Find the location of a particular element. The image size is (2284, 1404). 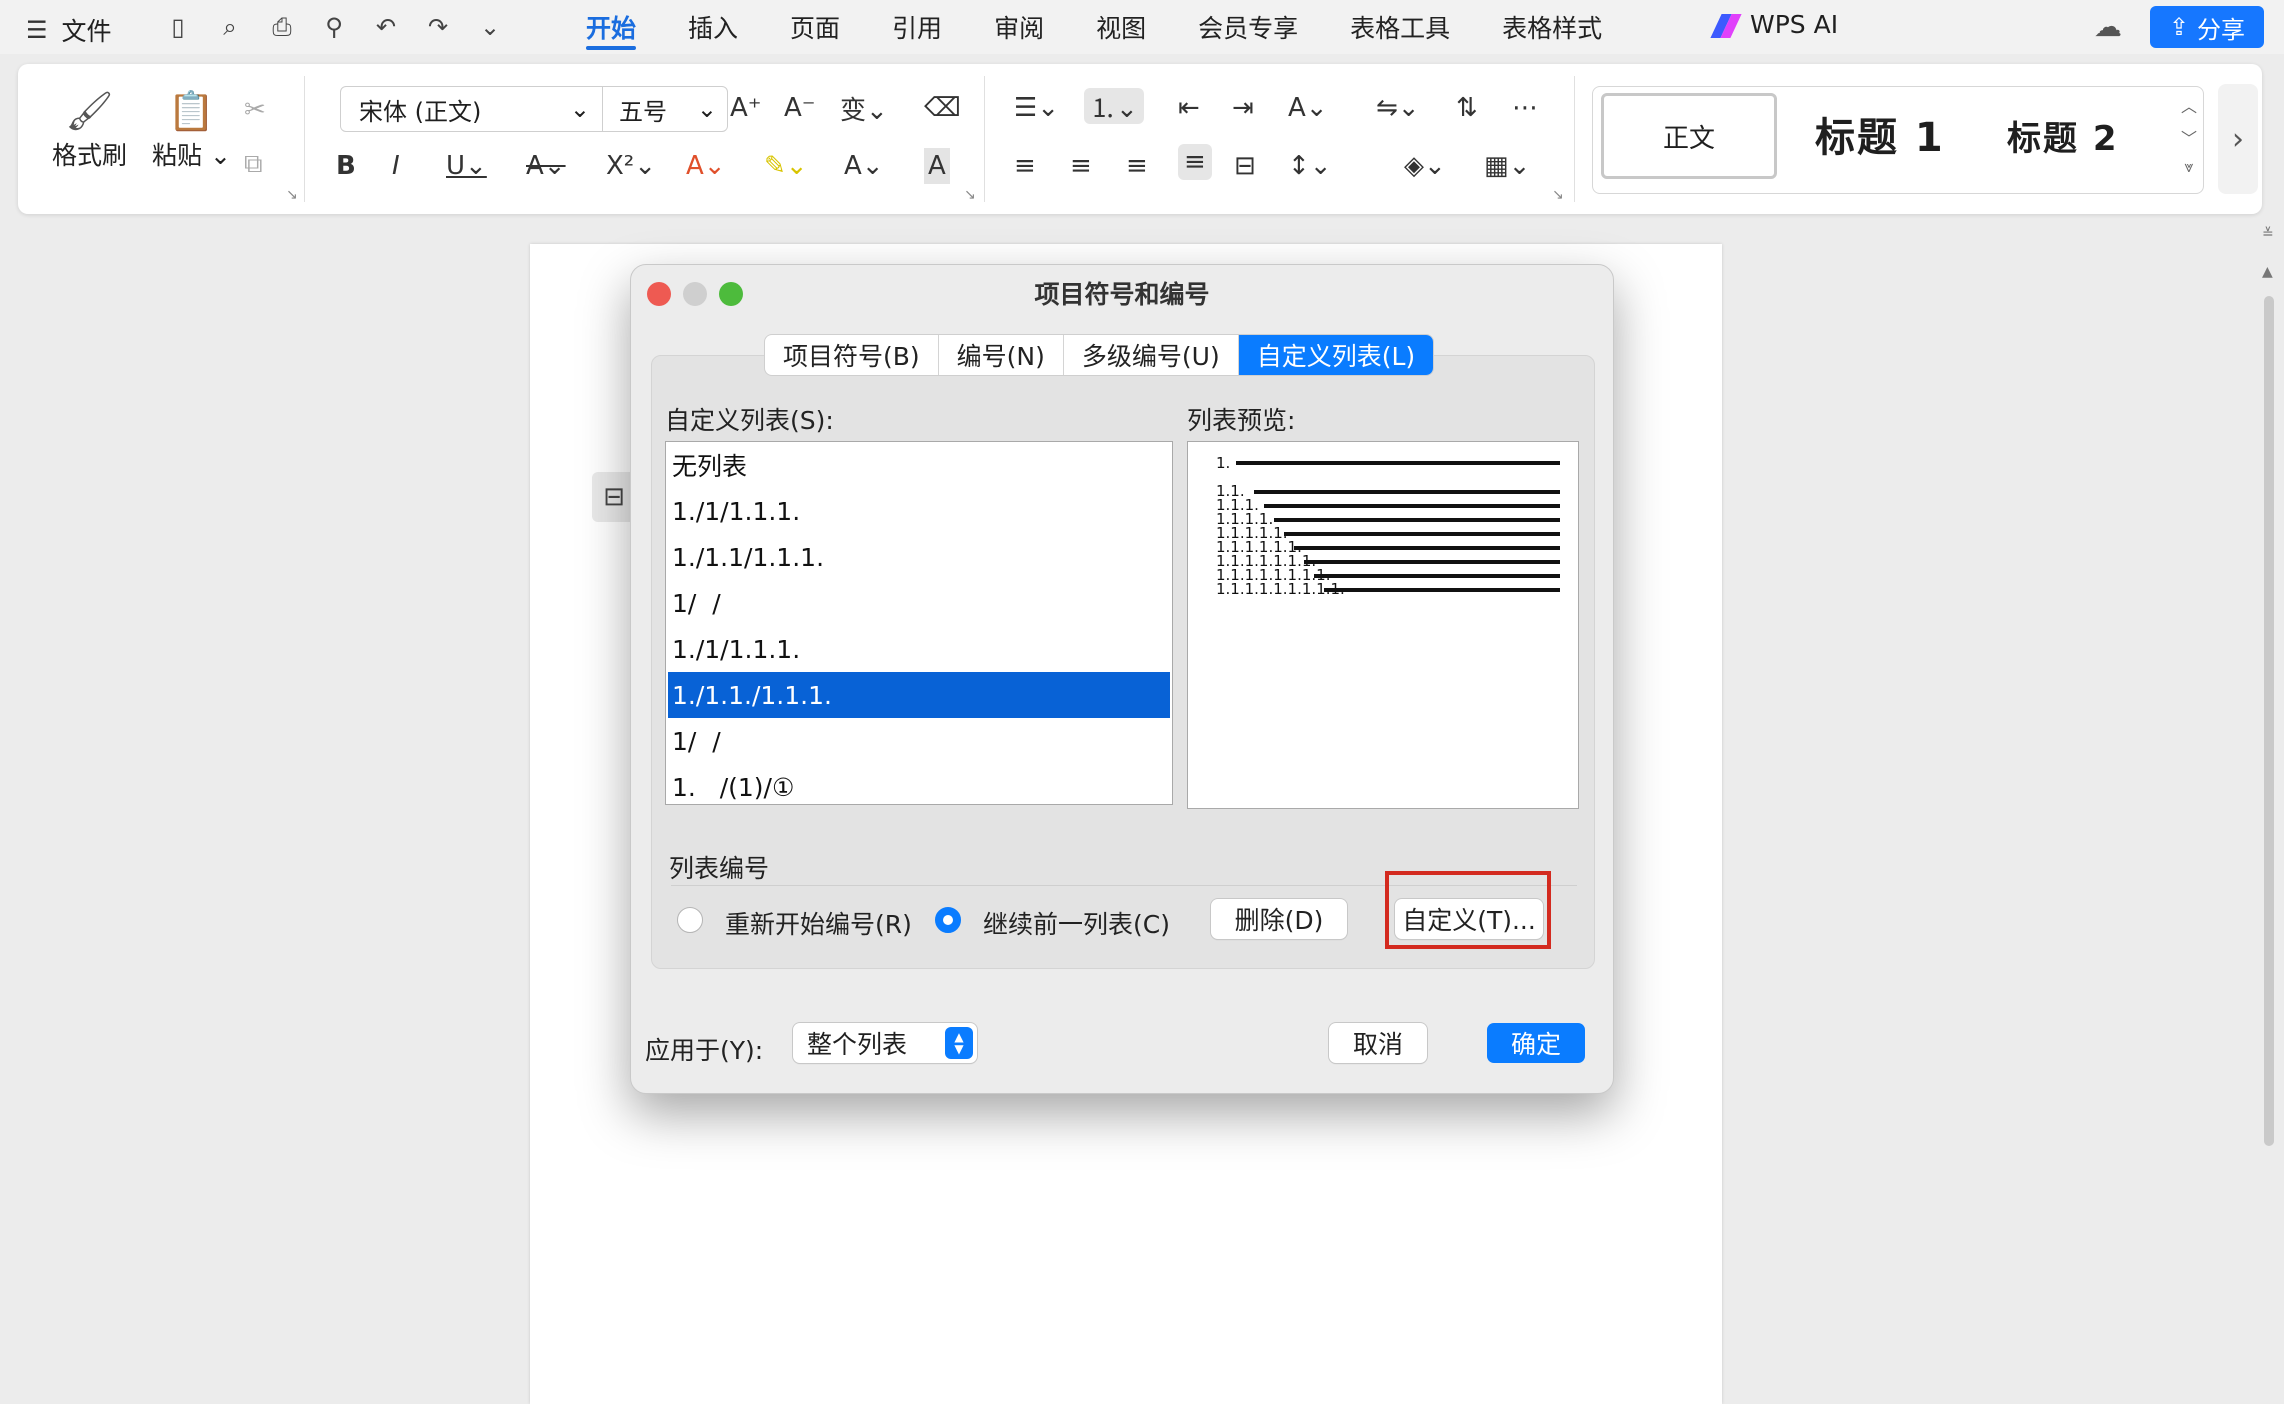

chevron-right-icon: › is located at coordinates (2238, 139).